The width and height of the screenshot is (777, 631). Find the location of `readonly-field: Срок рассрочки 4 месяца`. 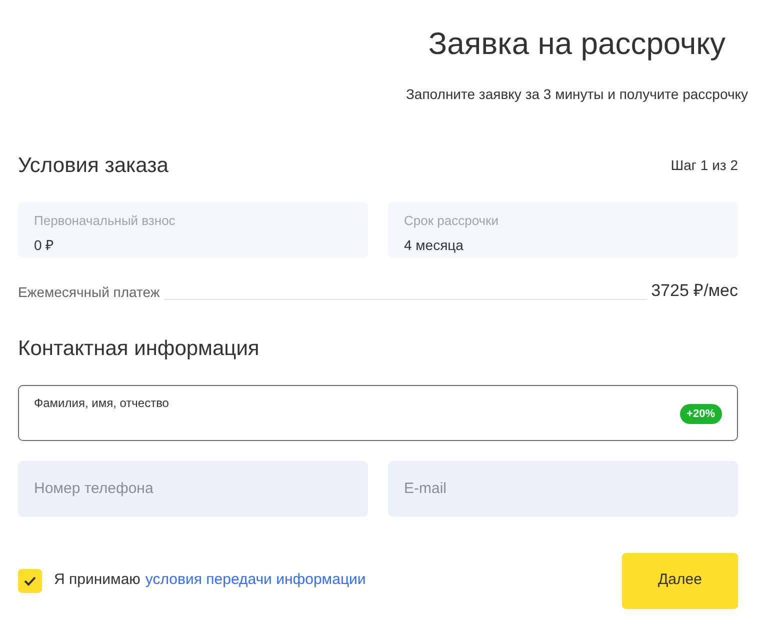

readonly-field: Срок рассрочки 4 месяца is located at coordinates (563, 230).